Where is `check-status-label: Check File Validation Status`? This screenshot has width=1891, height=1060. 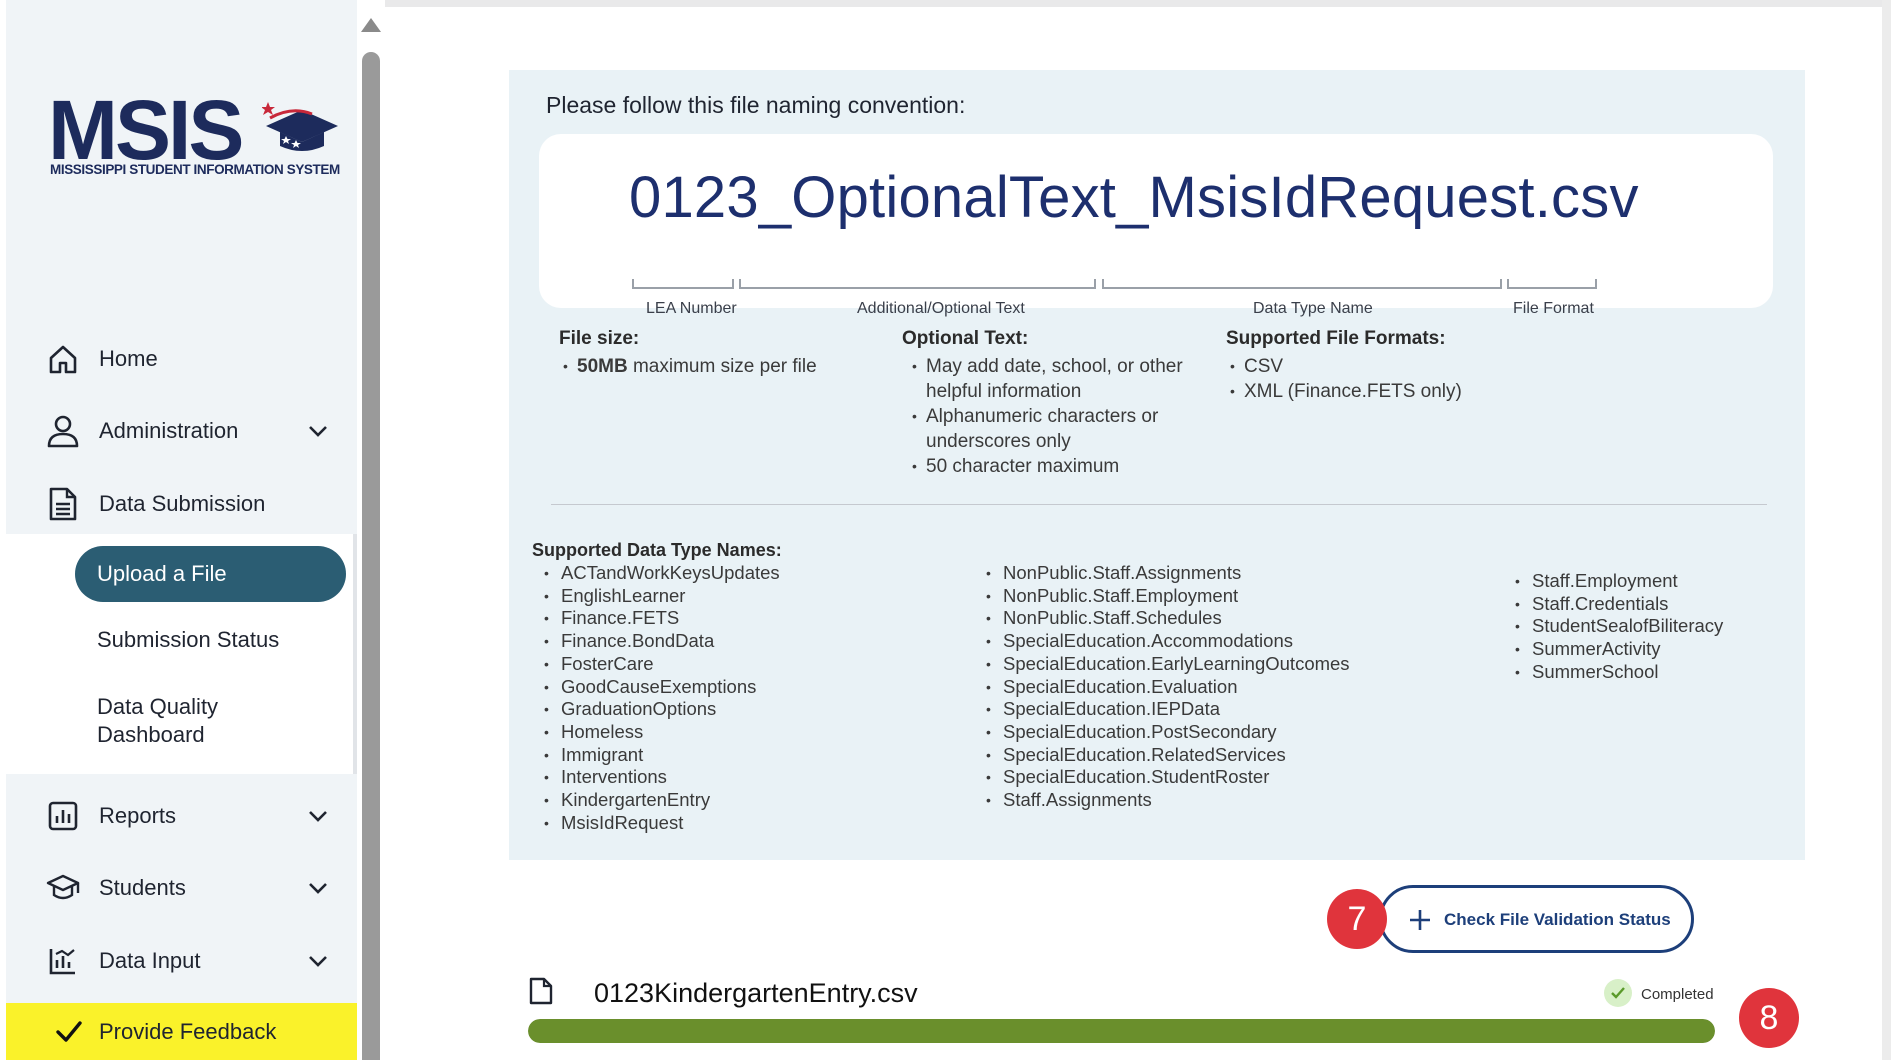 check-status-label: Check File Validation Status is located at coordinates (1557, 919).